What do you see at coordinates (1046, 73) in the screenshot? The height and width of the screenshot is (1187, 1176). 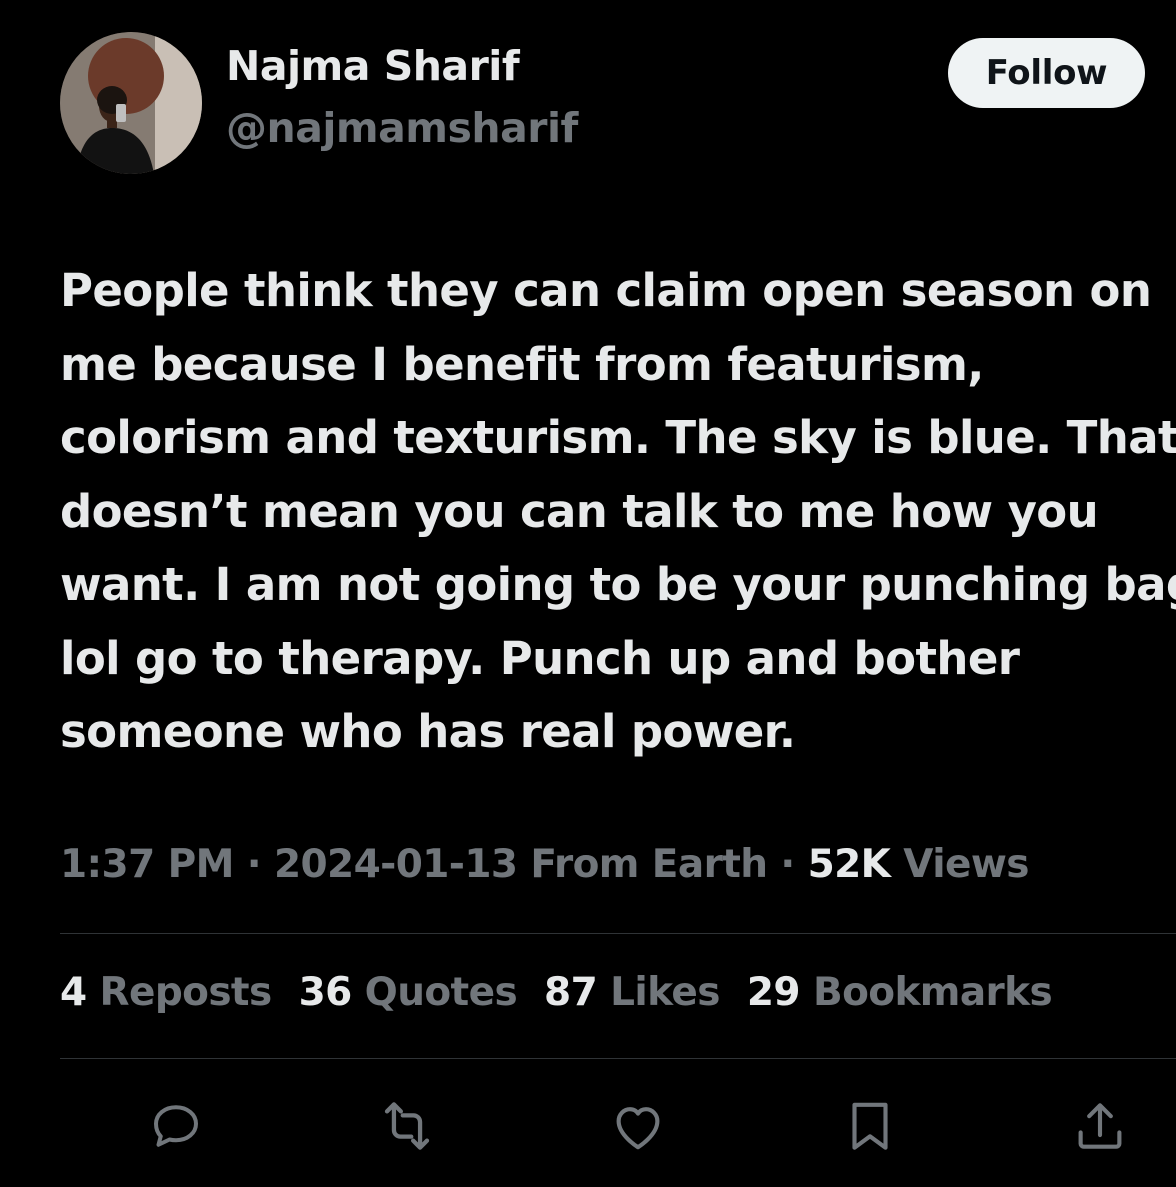 I see `follow-button: Follow` at bounding box center [1046, 73].